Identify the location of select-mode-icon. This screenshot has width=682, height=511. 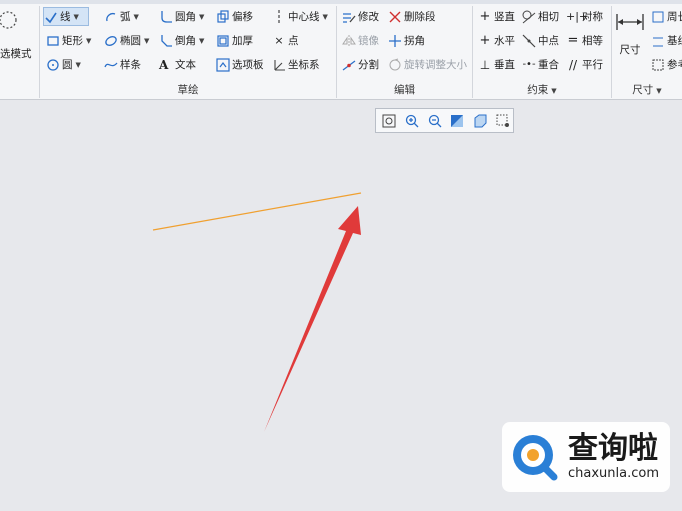
(8, 20).